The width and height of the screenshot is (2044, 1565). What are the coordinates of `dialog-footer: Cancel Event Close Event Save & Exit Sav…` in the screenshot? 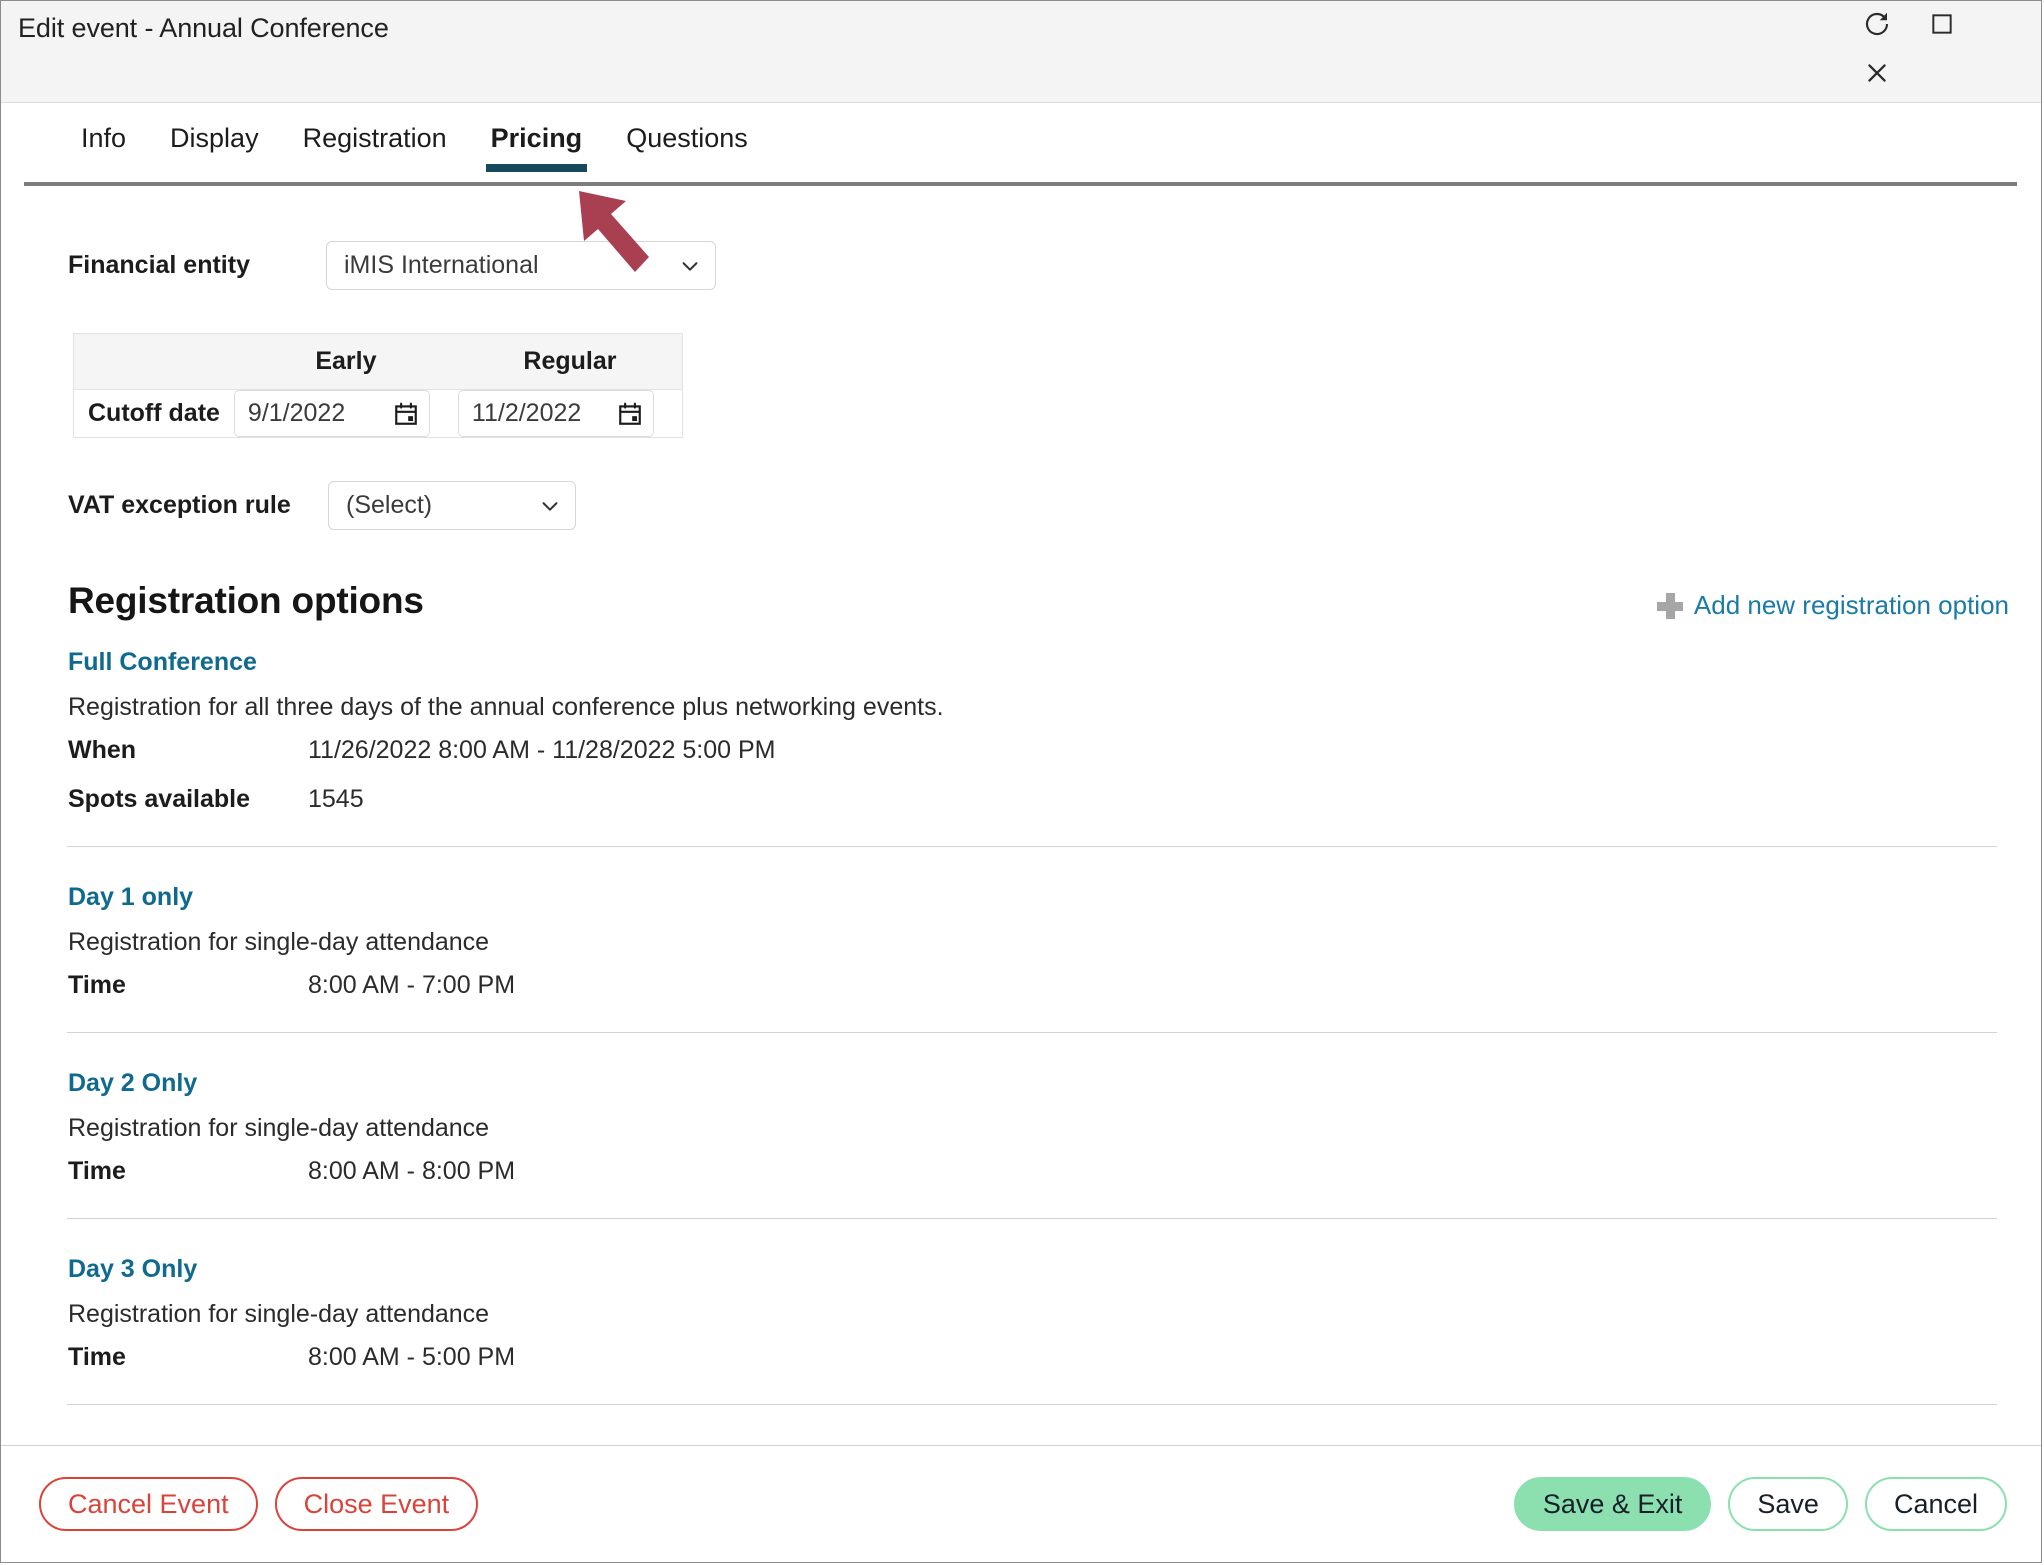 It's located at (1021, 1503).